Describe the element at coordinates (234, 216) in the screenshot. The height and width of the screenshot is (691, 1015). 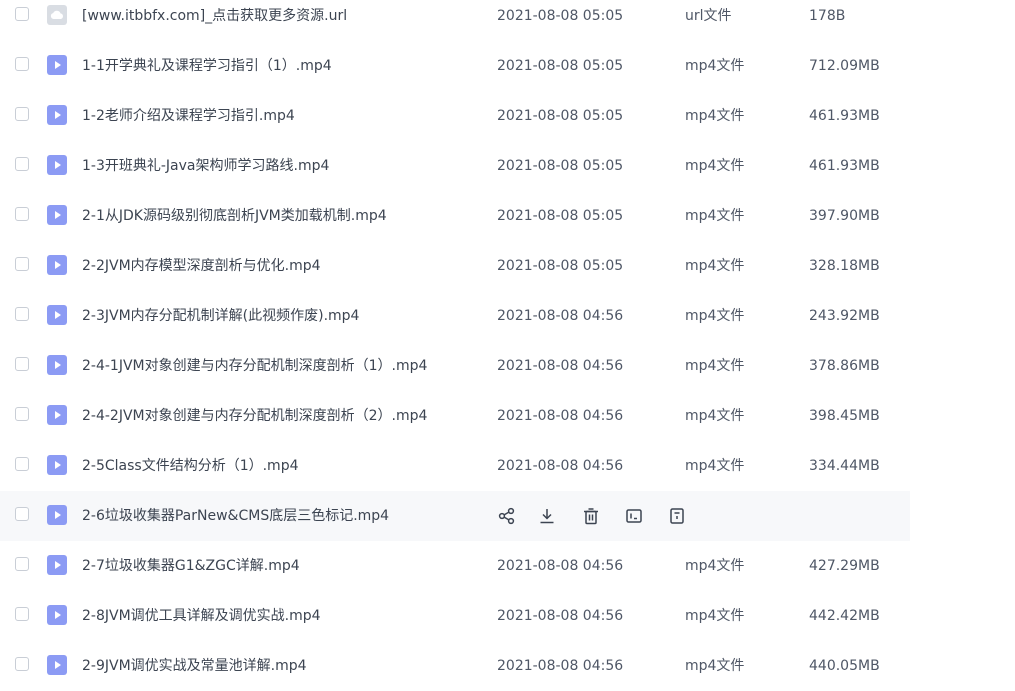
I see `file-name: 2-1从JDK源码级别彻底剖析JVM类加载机制.mp4` at that location.